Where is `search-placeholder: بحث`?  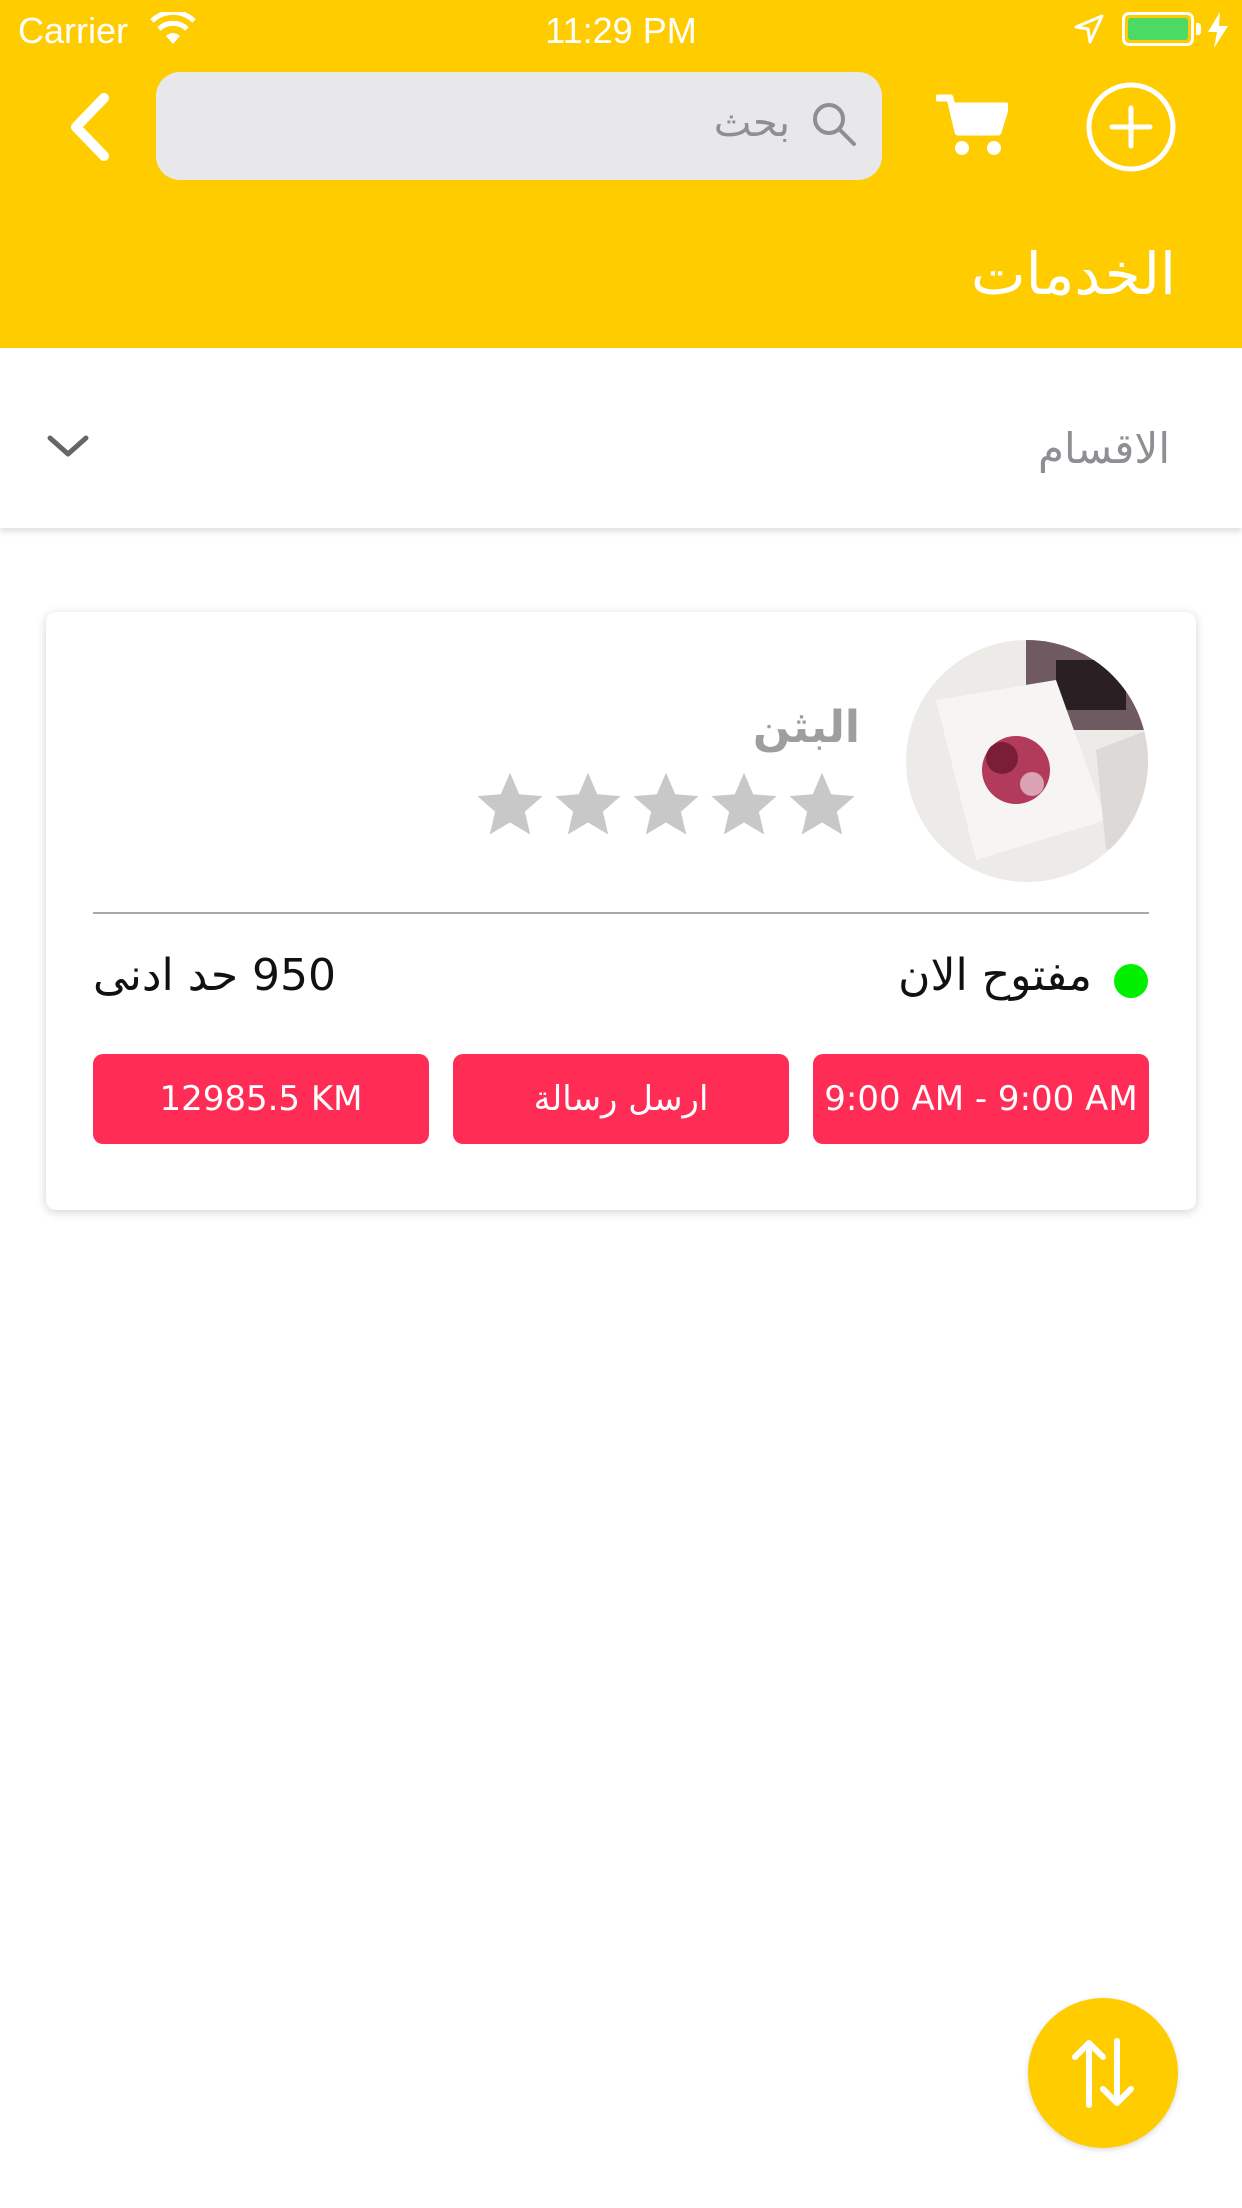
search-placeholder: بحث is located at coordinates (751, 123).